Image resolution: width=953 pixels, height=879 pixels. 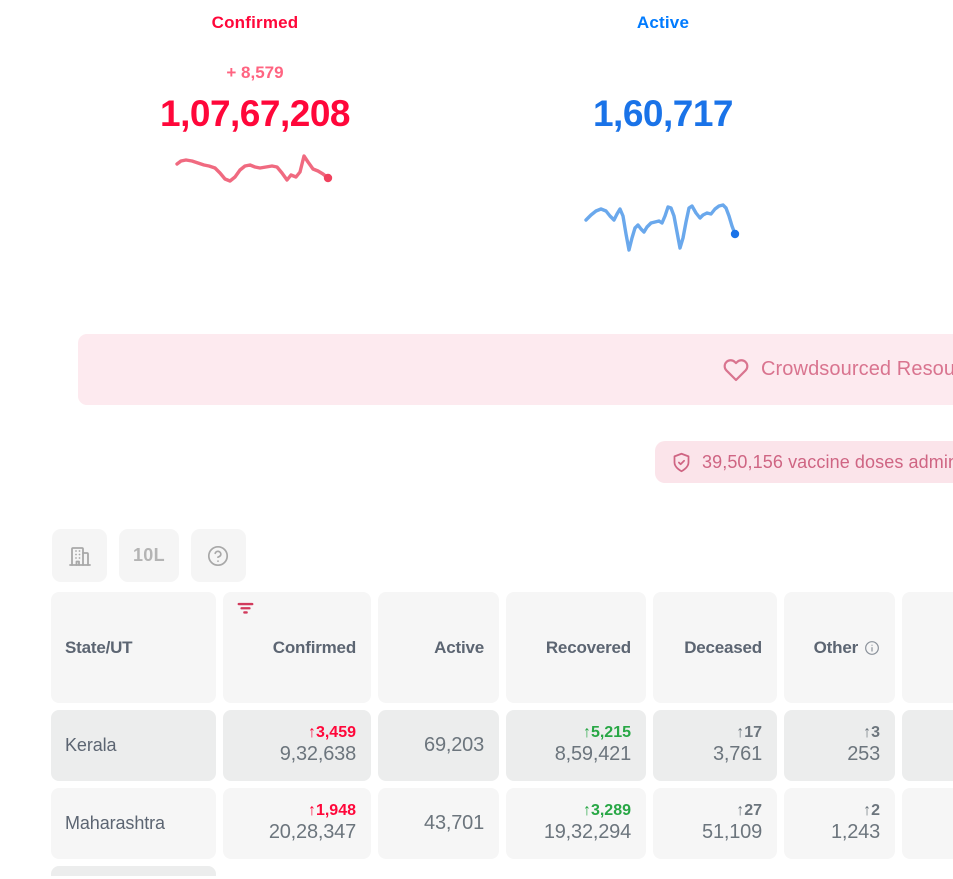 I want to click on state-name: Maharashtra, so click(x=115, y=823).